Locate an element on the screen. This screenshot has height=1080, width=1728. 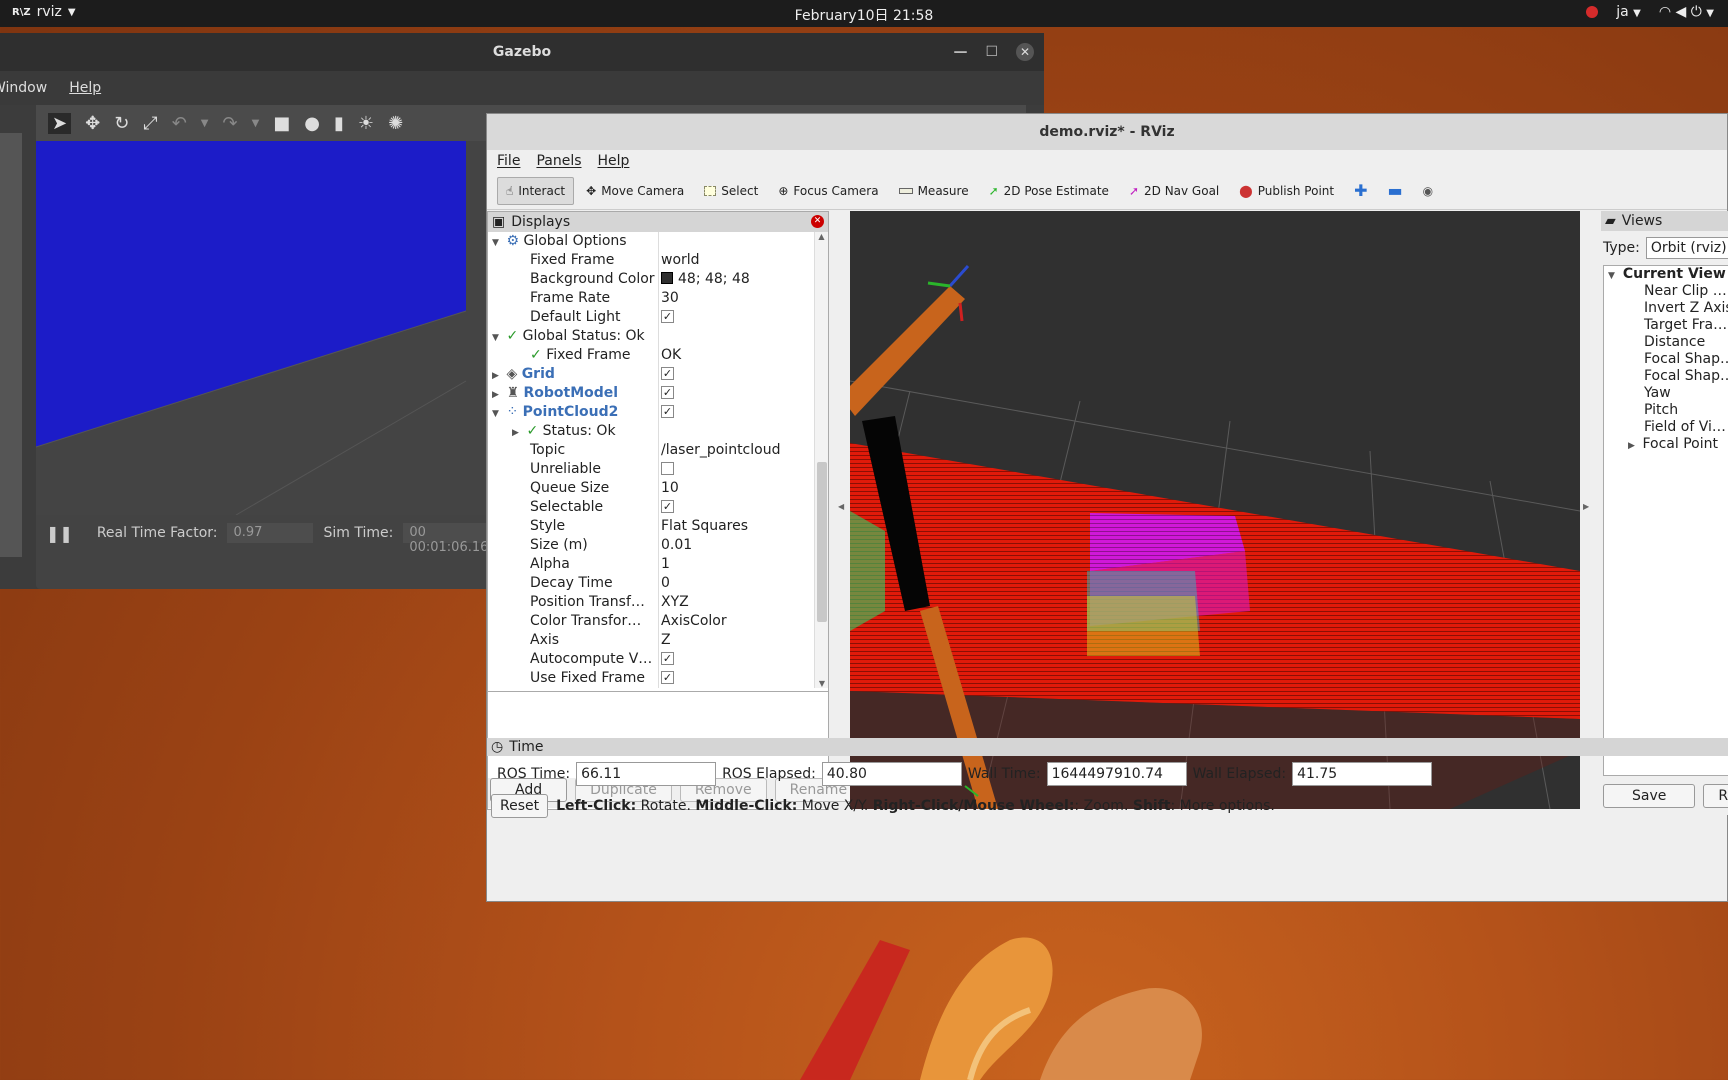
menu-window: Window is located at coordinates (23, 88).